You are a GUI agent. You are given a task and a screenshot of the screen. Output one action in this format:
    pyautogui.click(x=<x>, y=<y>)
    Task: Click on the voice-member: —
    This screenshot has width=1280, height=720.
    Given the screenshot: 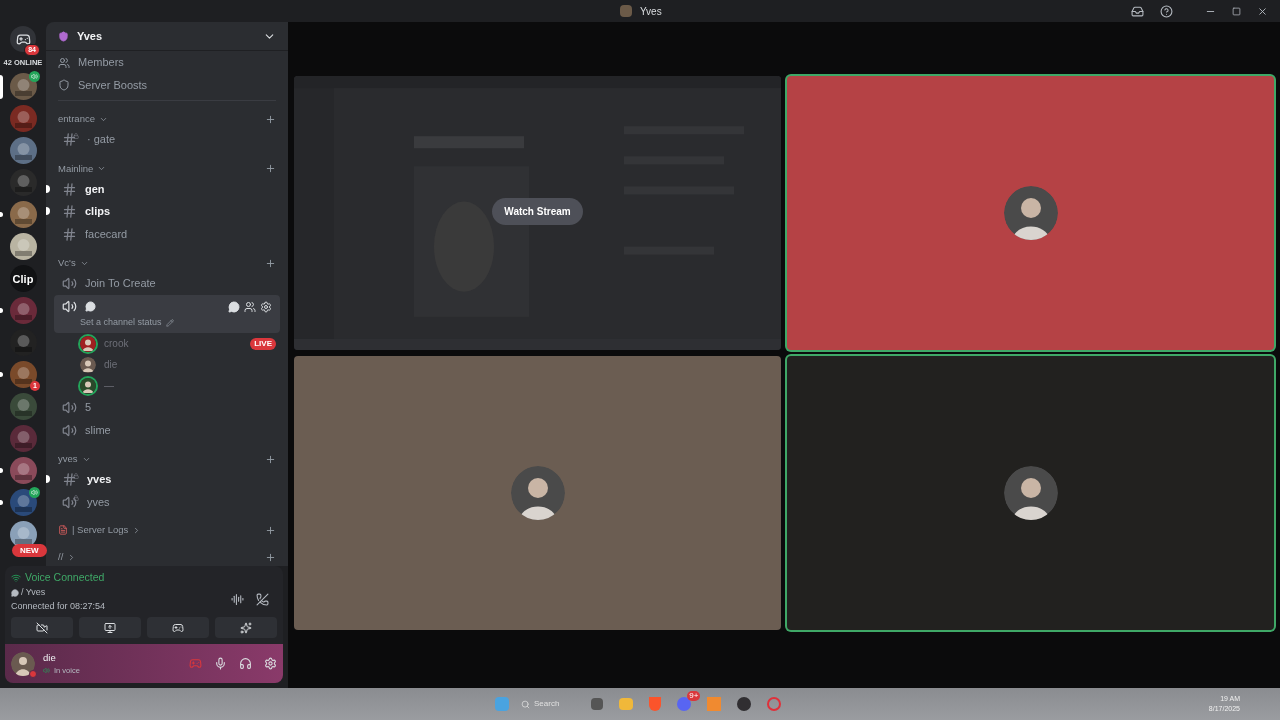 What is the action you would take?
    pyautogui.click(x=109, y=386)
    